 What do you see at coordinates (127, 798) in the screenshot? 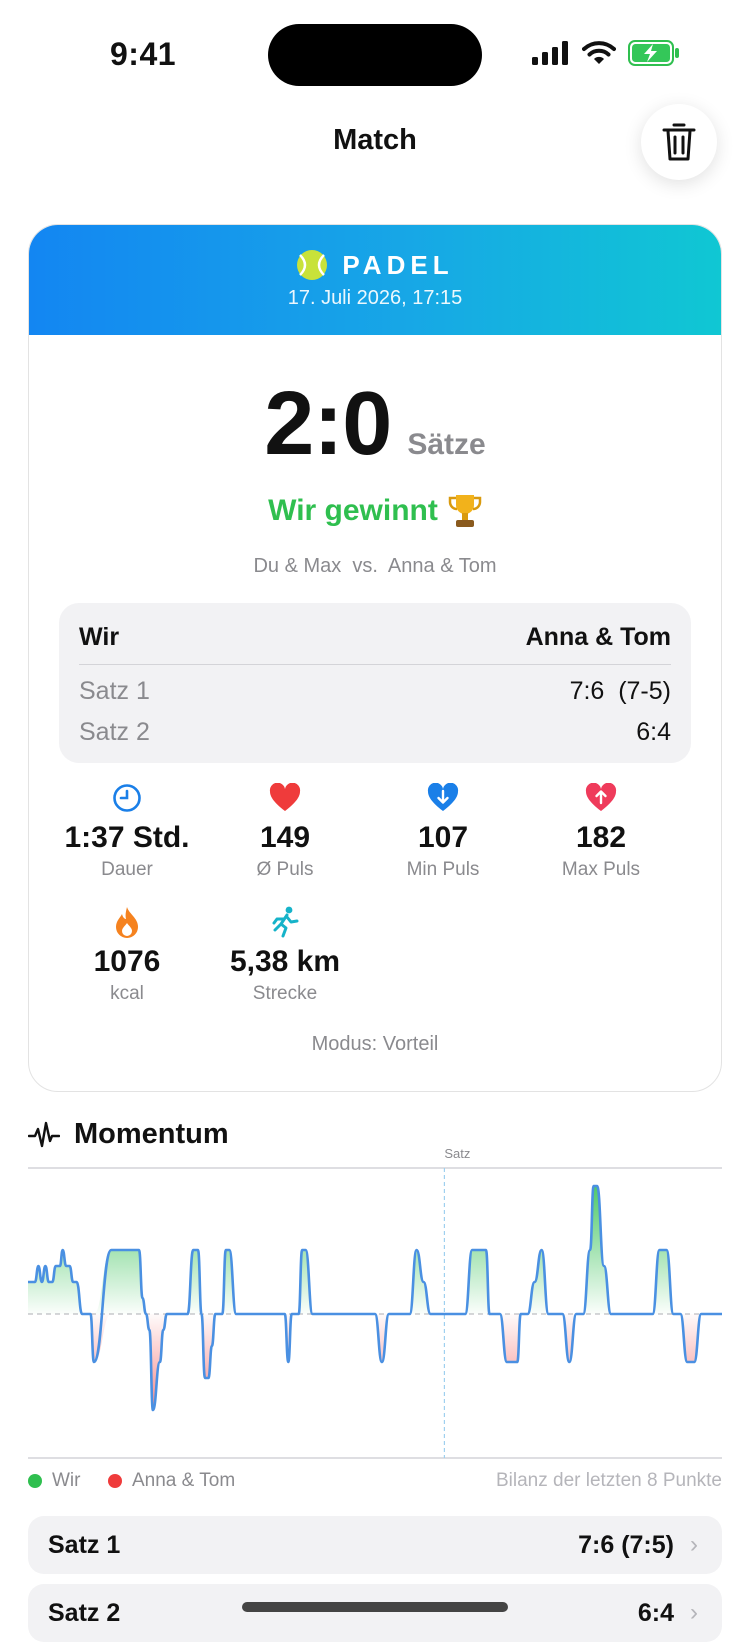
I see `clock-icon` at bounding box center [127, 798].